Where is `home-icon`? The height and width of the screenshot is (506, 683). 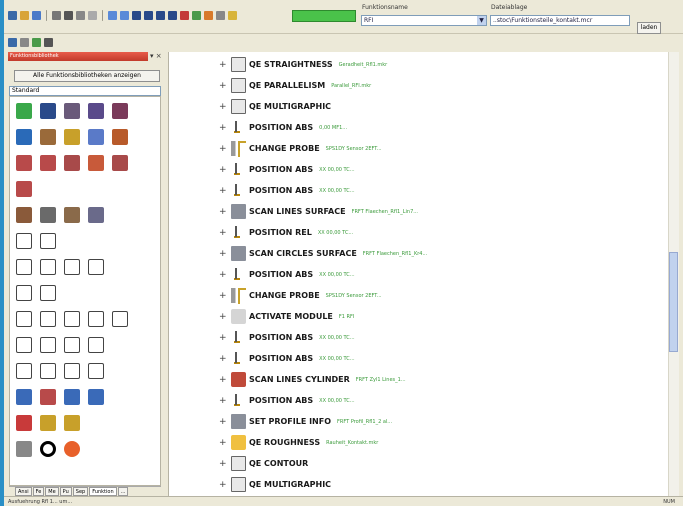
home-icon is located at coordinates (48, 42).